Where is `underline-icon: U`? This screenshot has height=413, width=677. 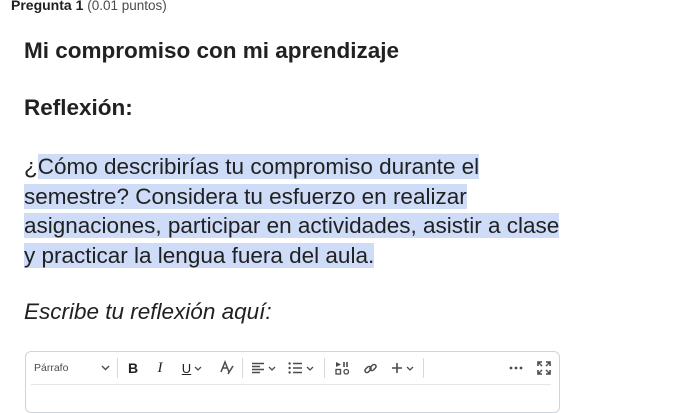 underline-icon: U is located at coordinates (186, 368).